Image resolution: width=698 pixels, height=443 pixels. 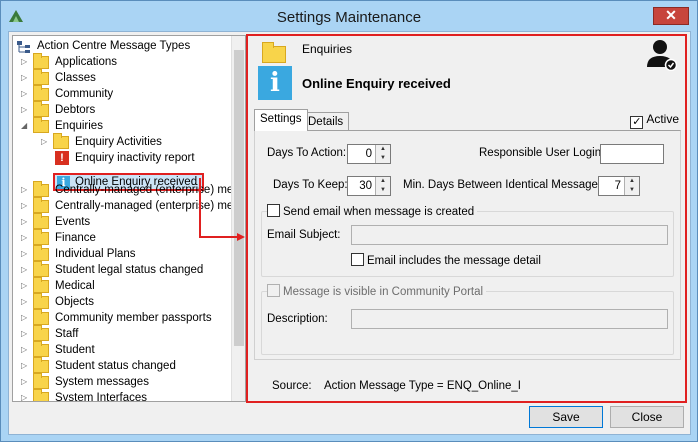 What do you see at coordinates (377, 291) in the screenshot?
I see `portal-checkbox: Message is visible in Community Portal` at bounding box center [377, 291].